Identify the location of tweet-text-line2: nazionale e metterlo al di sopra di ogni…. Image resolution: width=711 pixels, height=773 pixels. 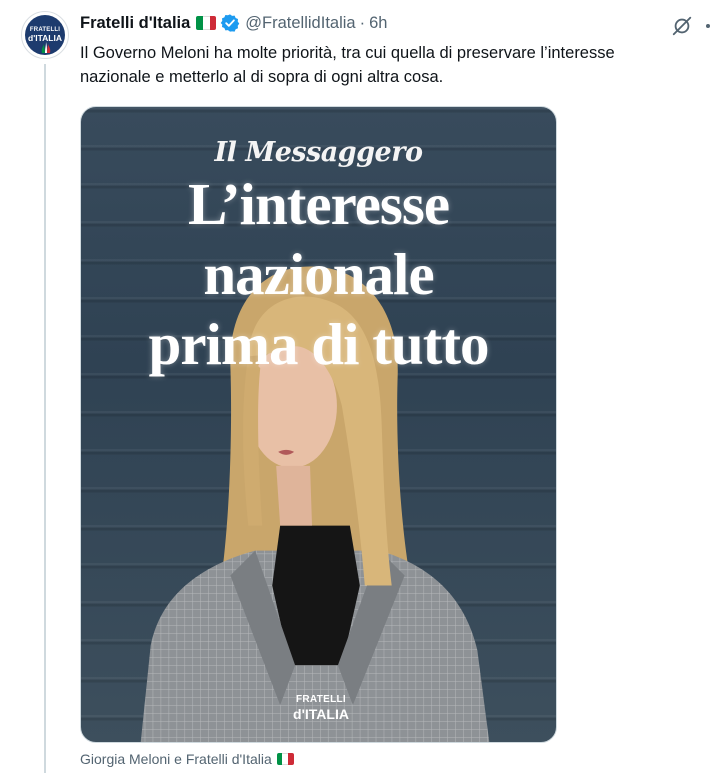
(262, 77).